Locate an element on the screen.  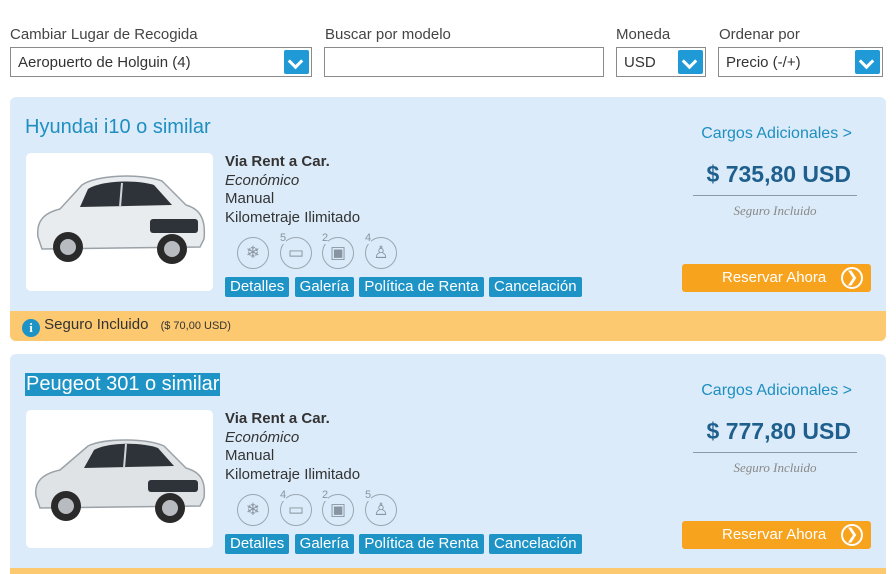
sort-label: Ordenar por is located at coordinates (759, 34).